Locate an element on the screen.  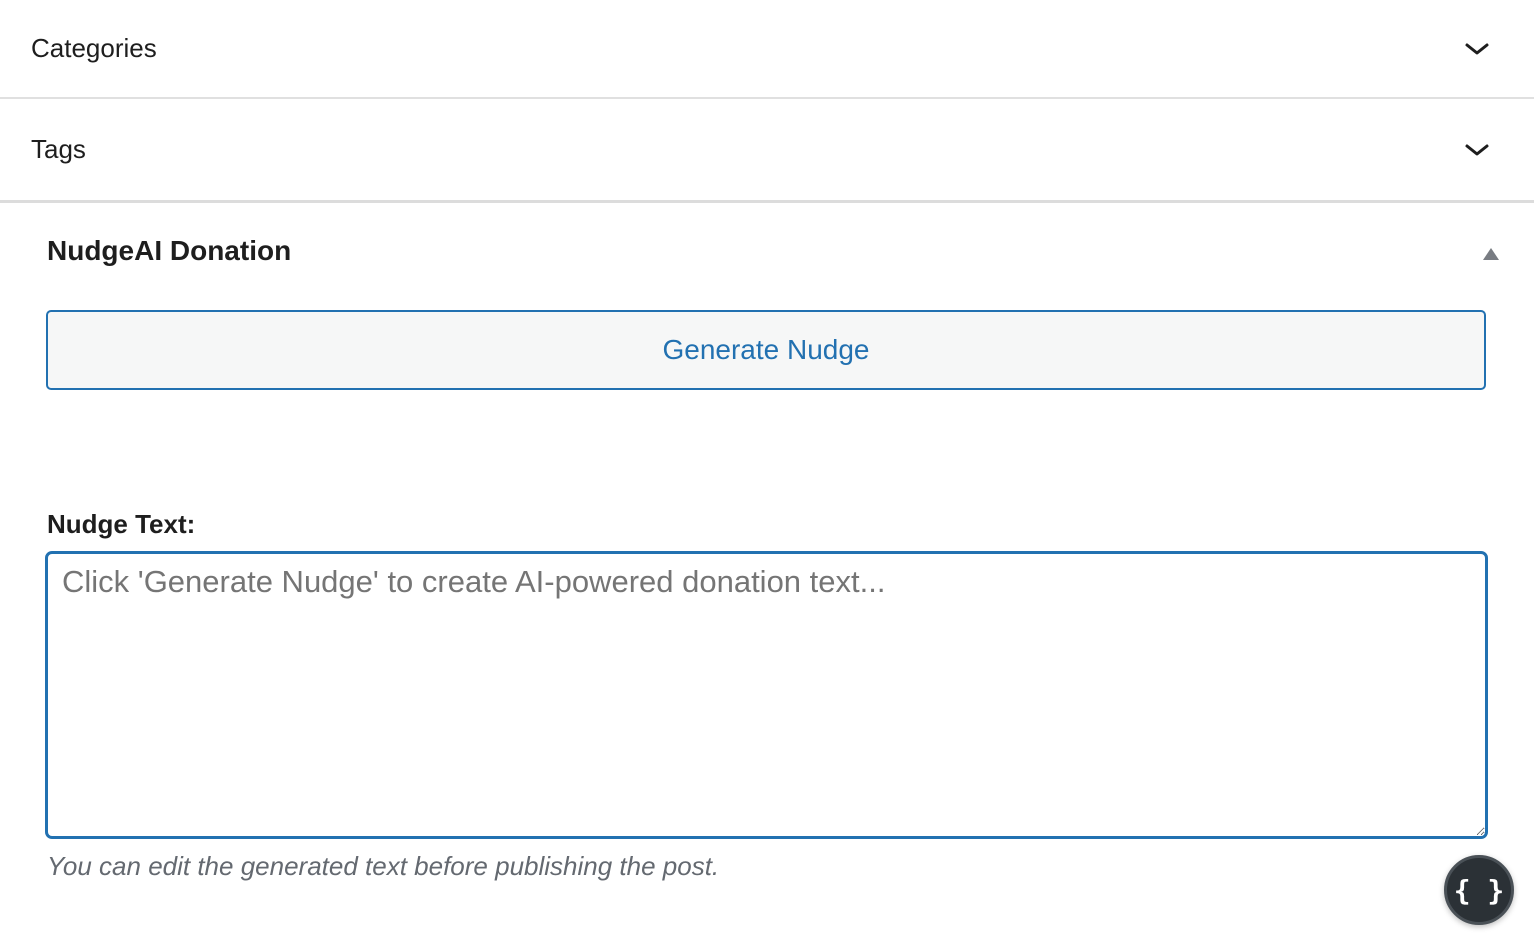
code-braces-icon: { } is located at coordinates (1479, 890).